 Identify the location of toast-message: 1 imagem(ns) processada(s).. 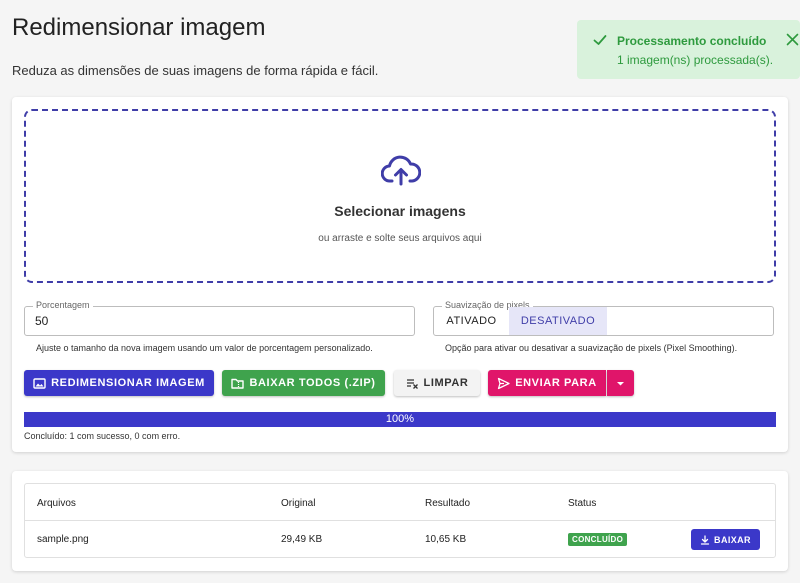
(695, 60).